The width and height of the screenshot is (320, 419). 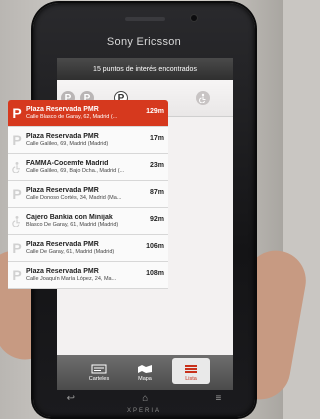 I want to click on map-icon, so click(x=145, y=369).